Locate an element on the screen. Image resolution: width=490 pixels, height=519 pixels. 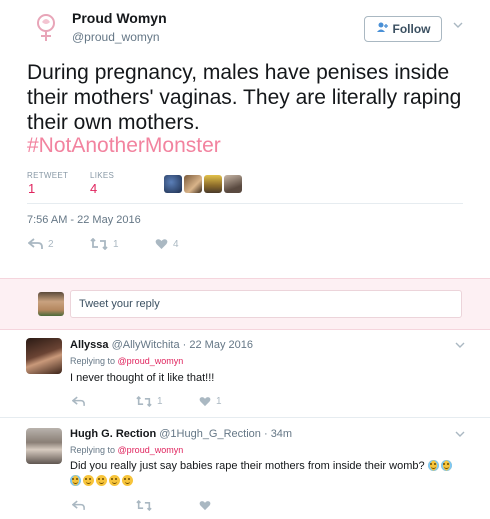
likes-stat-label: LIKES is located at coordinates (102, 175).